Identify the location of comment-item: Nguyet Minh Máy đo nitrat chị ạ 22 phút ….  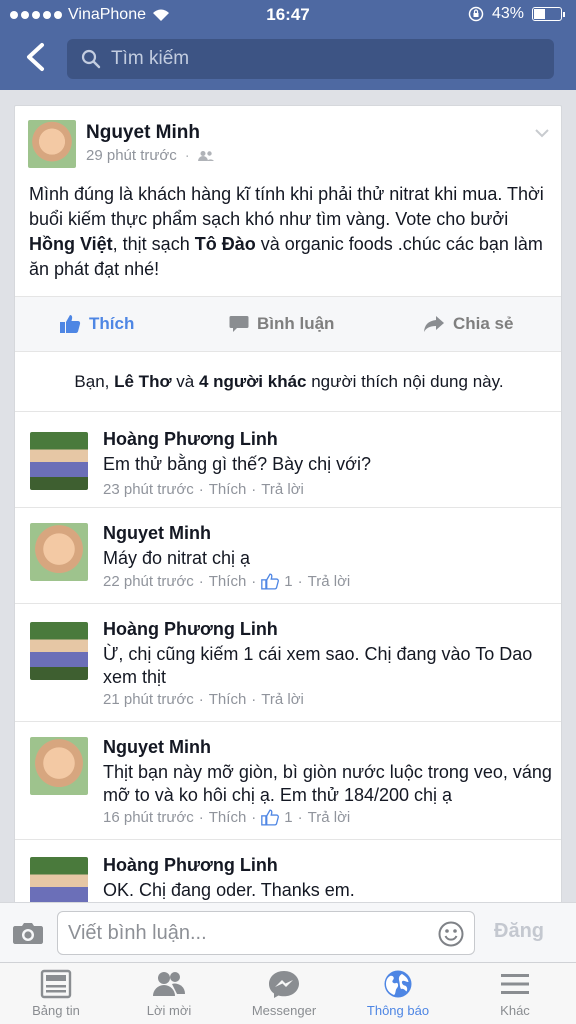
(288, 556).